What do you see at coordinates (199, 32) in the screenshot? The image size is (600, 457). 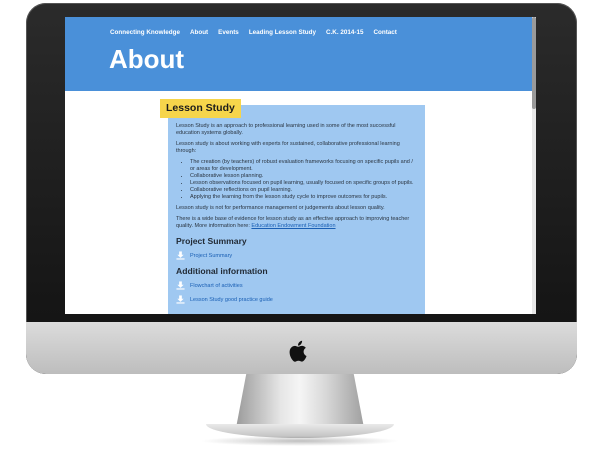 I see `nav-link-about: About` at bounding box center [199, 32].